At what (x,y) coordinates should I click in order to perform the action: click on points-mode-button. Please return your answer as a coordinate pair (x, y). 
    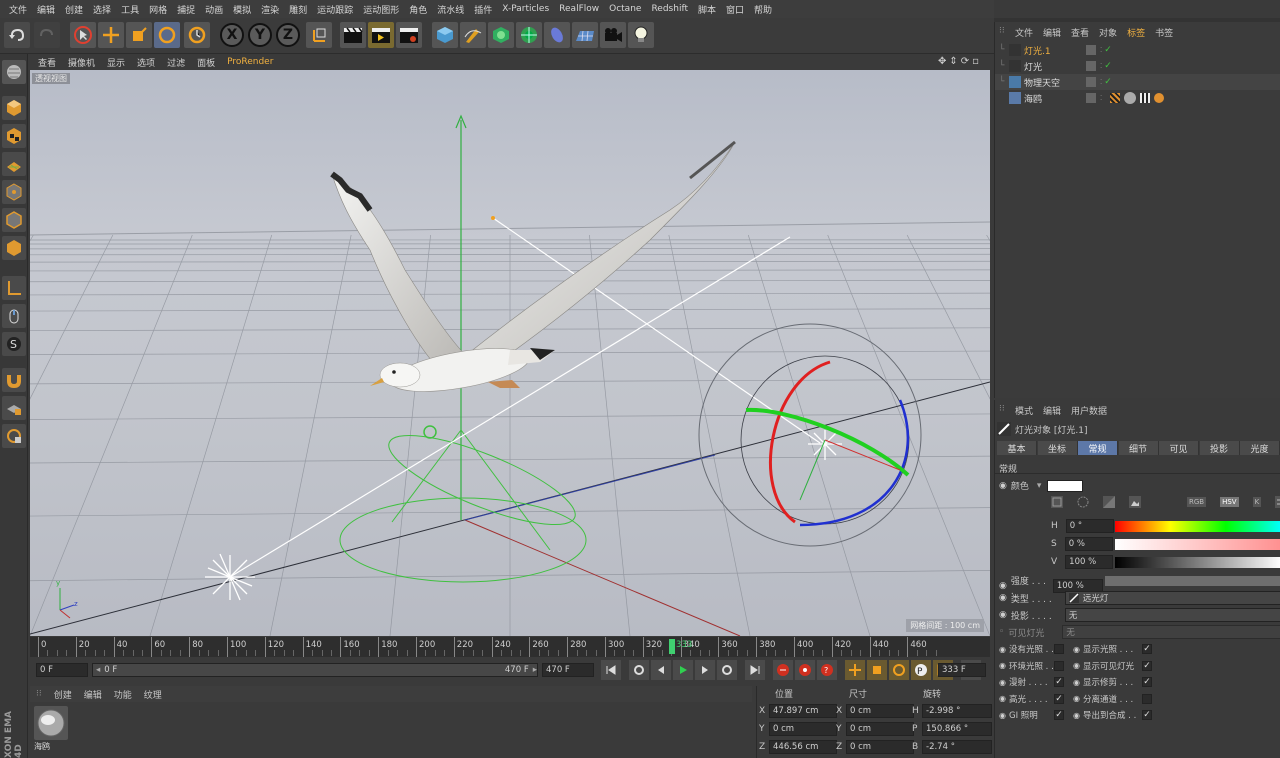
    Looking at the image, I should click on (14, 192).